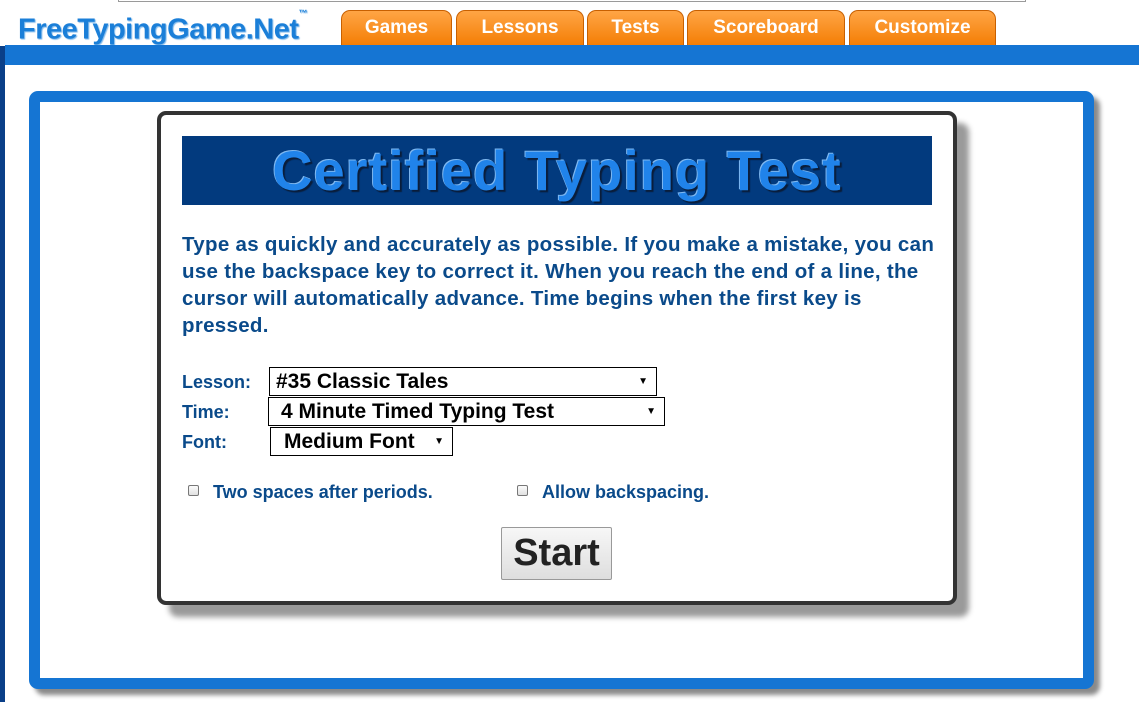 This screenshot has width=1139, height=702. I want to click on tab-label: Tests, so click(635, 27).